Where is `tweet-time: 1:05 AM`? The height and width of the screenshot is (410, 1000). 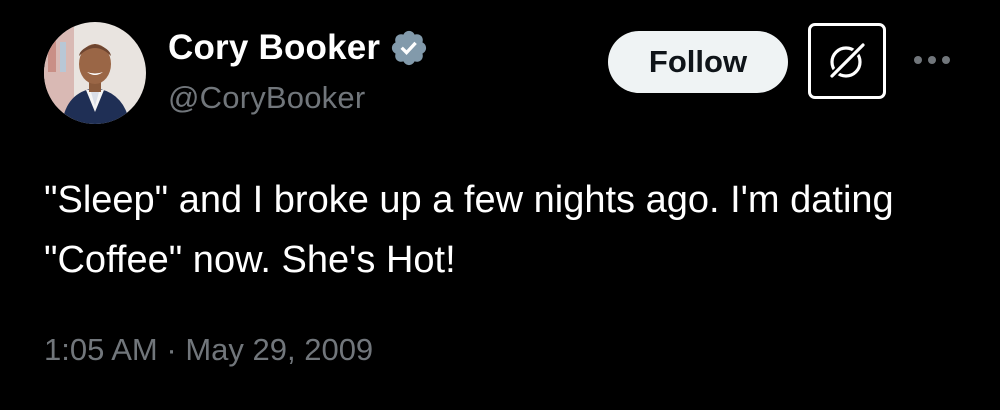
tweet-time: 1:05 AM is located at coordinates (101, 349).